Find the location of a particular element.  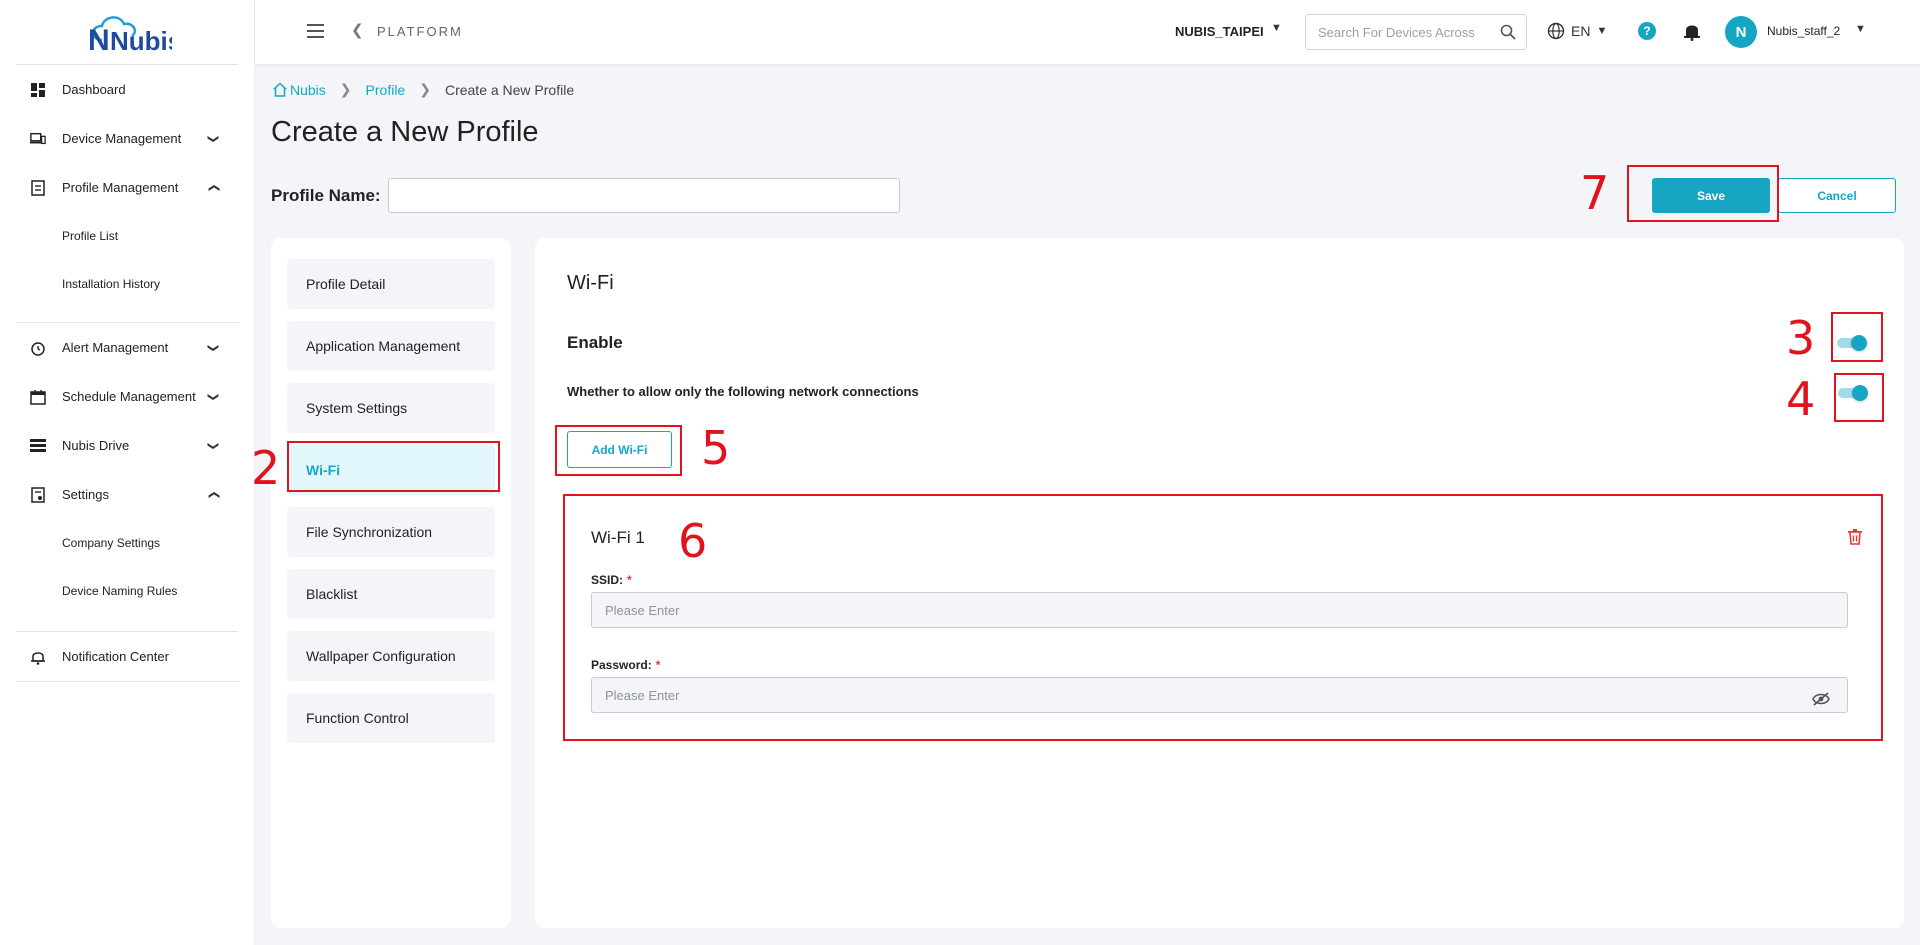

menu-item-application-management: Application Management is located at coordinates (391, 346).